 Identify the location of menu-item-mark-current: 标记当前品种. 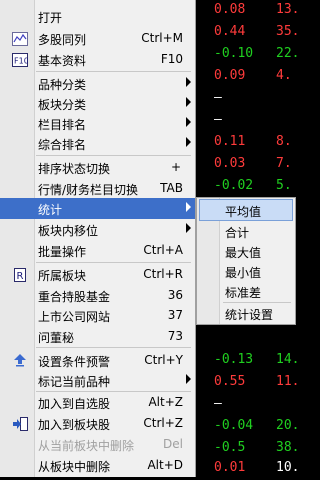
(97, 380).